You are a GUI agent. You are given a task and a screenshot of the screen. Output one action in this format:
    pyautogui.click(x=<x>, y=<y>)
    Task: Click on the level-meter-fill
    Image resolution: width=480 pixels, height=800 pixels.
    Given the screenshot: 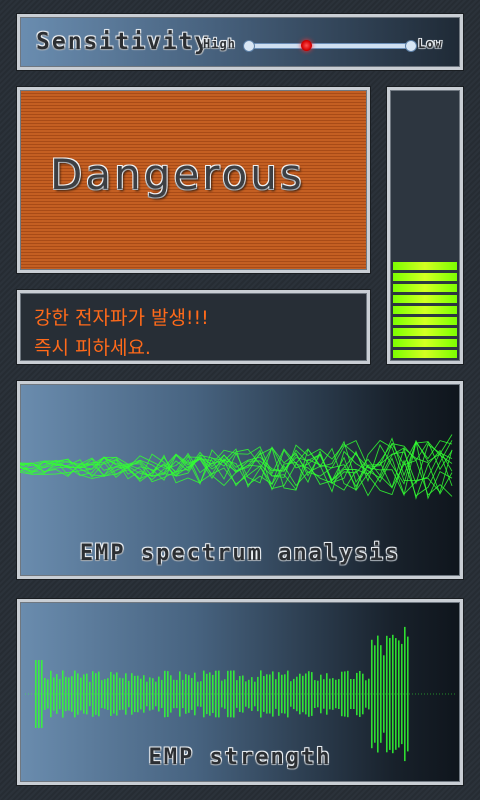 What is the action you would take?
    pyautogui.click(x=425, y=308)
    